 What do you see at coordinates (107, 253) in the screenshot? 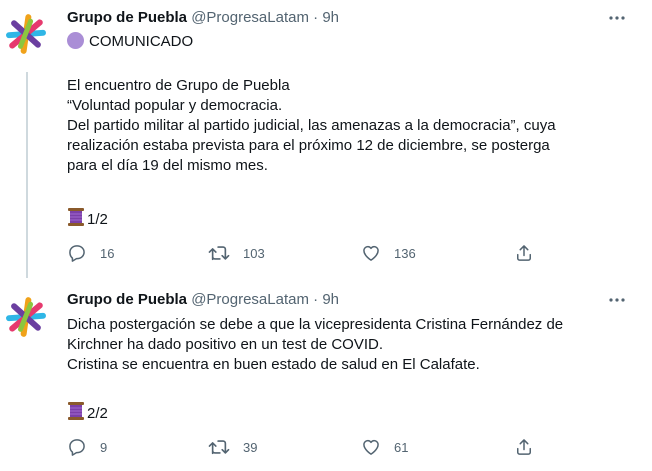
I see `reply-count: 16` at bounding box center [107, 253].